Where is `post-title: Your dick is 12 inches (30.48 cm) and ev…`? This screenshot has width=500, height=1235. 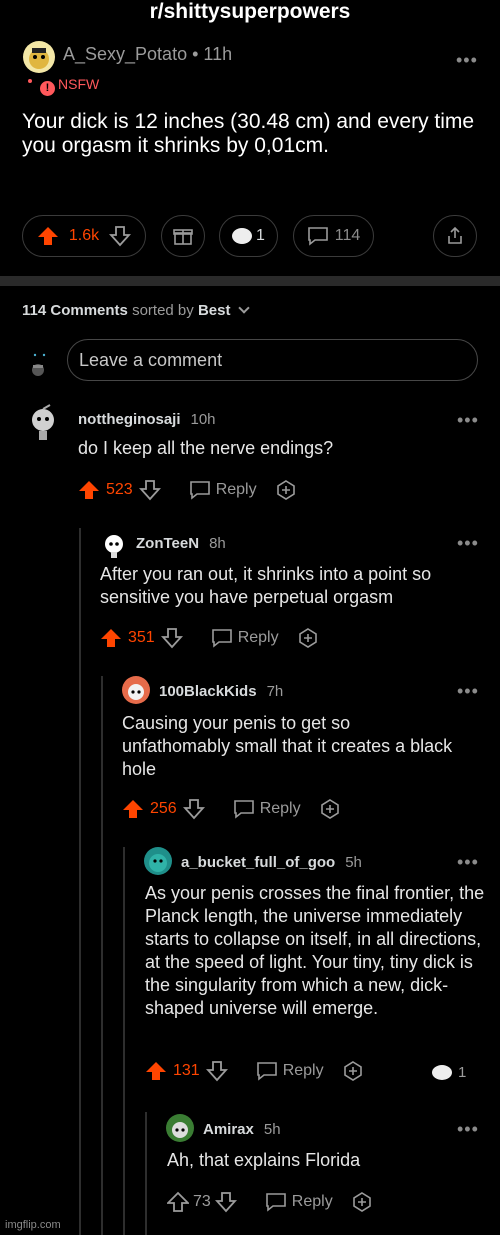 post-title: Your dick is 12 inches (30.48 cm) and ev… is located at coordinates (252, 134).